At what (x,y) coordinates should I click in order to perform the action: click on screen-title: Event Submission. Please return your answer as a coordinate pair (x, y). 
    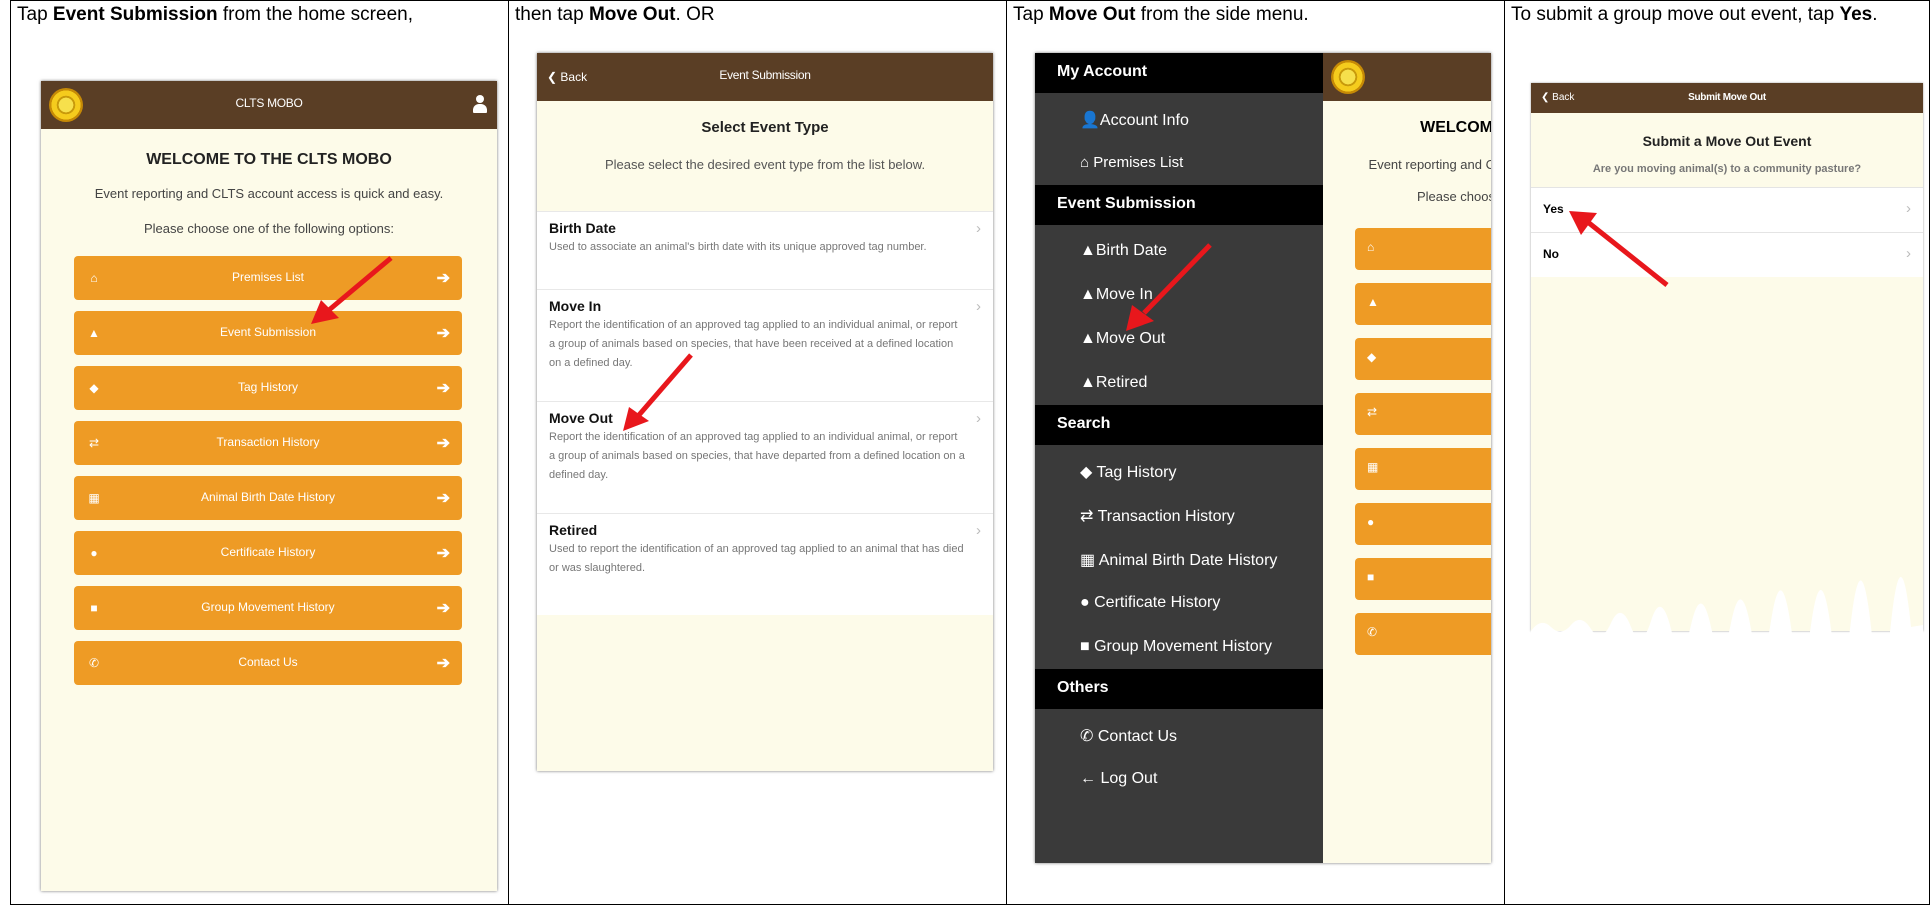
    Looking at the image, I should click on (765, 75).